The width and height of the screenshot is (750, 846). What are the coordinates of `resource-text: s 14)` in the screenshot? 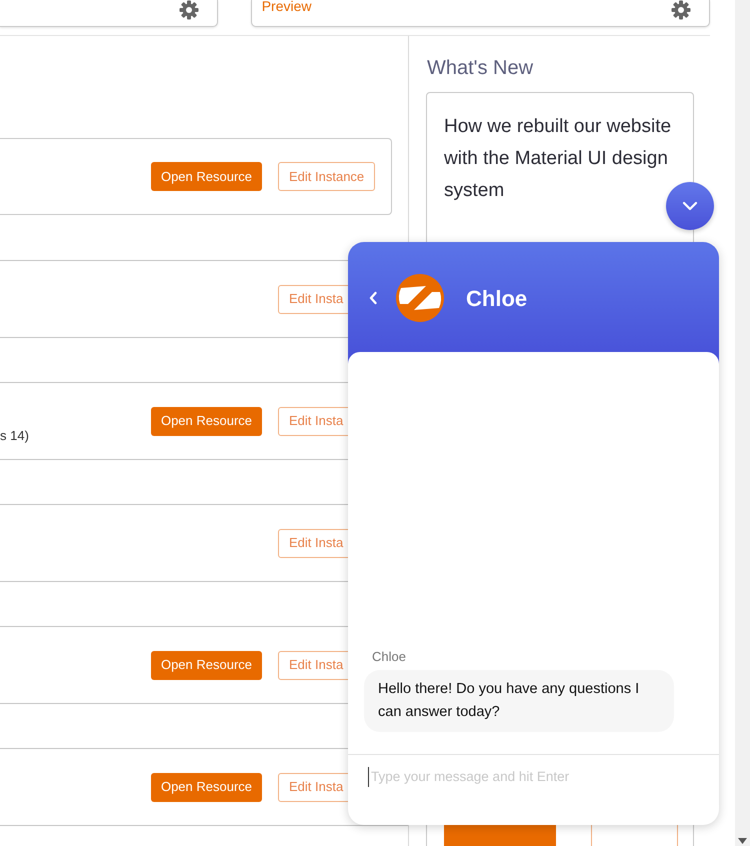 It's located at (14, 436).